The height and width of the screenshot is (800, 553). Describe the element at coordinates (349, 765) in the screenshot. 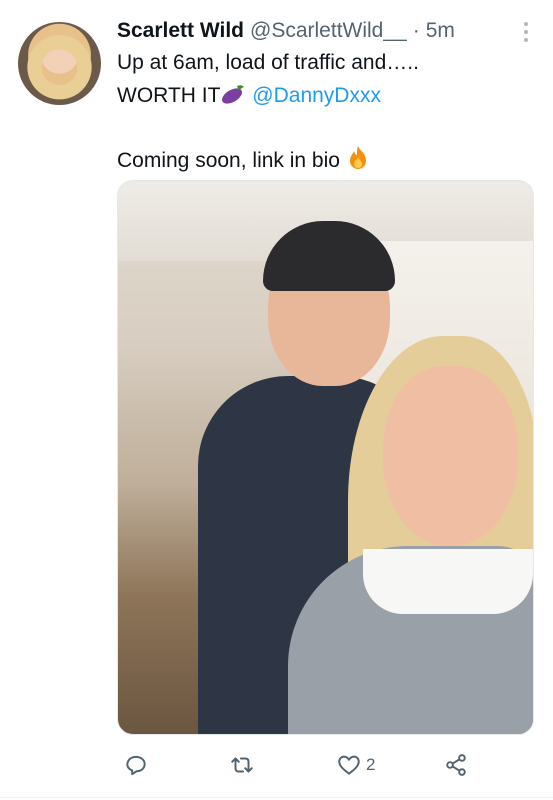

I see `heart-icon` at that location.